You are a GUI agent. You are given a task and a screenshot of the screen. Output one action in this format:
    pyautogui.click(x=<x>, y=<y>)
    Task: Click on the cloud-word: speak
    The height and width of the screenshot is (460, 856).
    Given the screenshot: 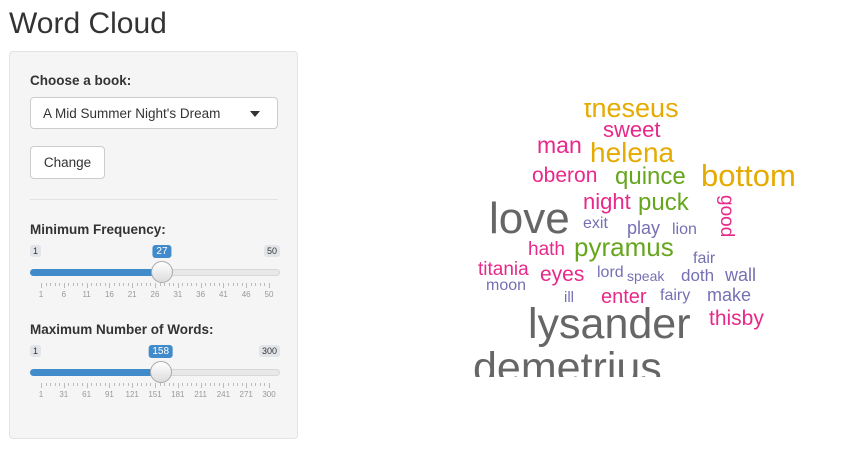 What is the action you would take?
    pyautogui.click(x=646, y=276)
    